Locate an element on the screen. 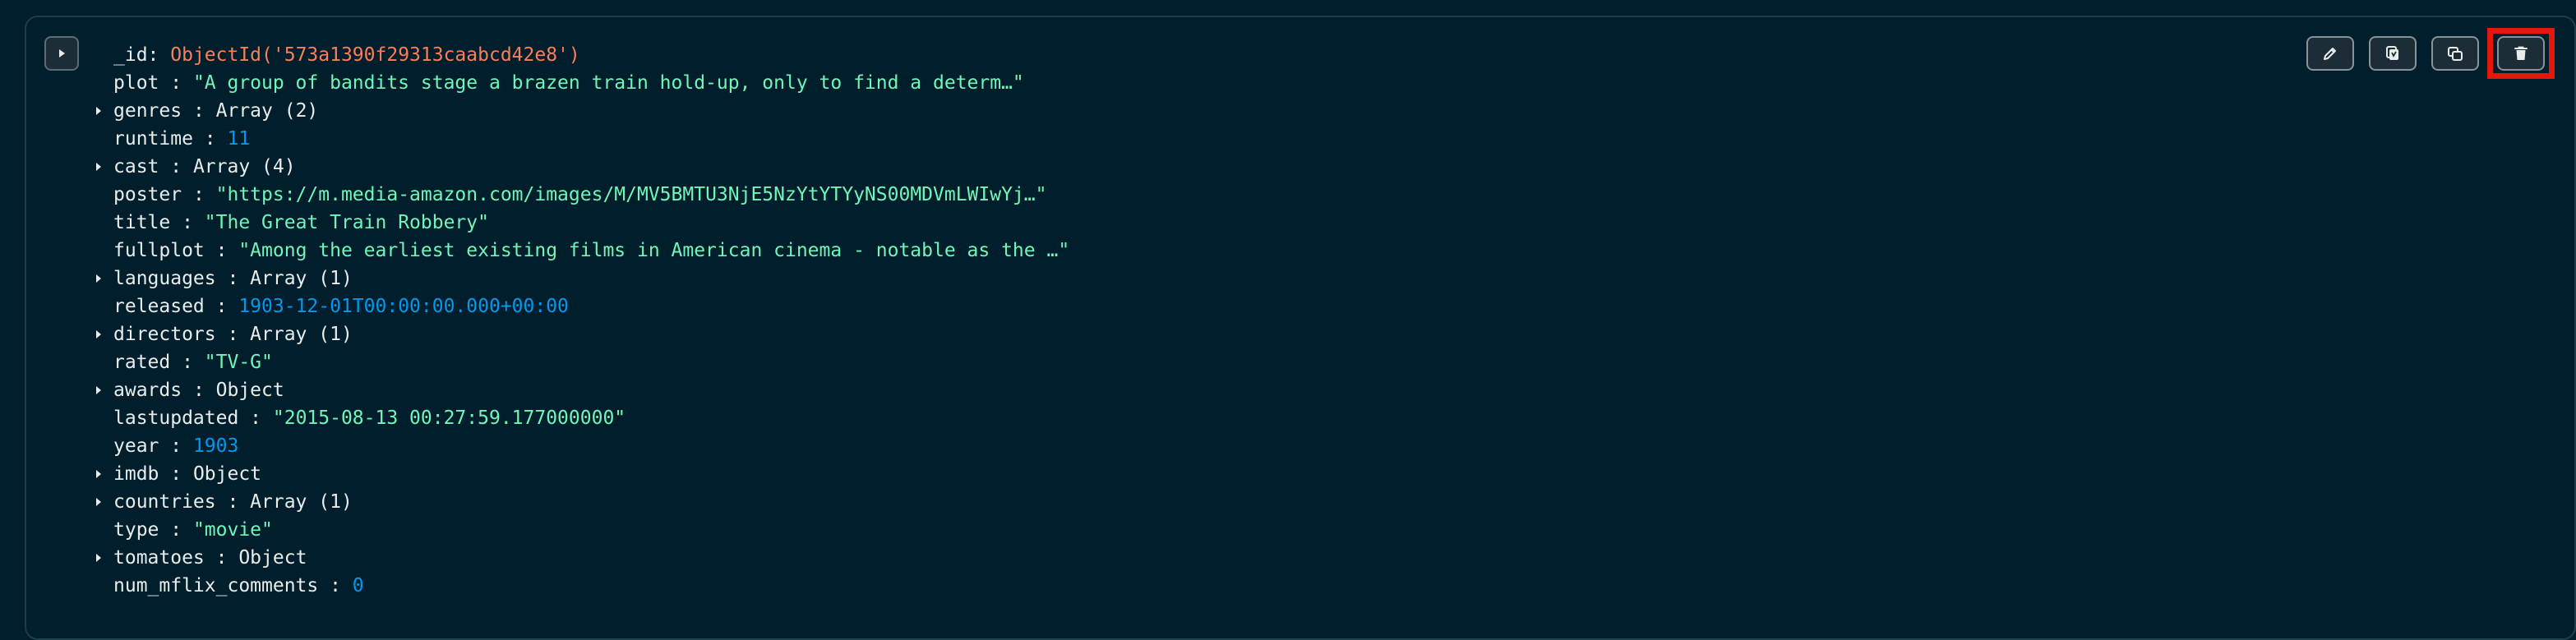 The image size is (2576, 640). delete-document-button is located at coordinates (2521, 54).